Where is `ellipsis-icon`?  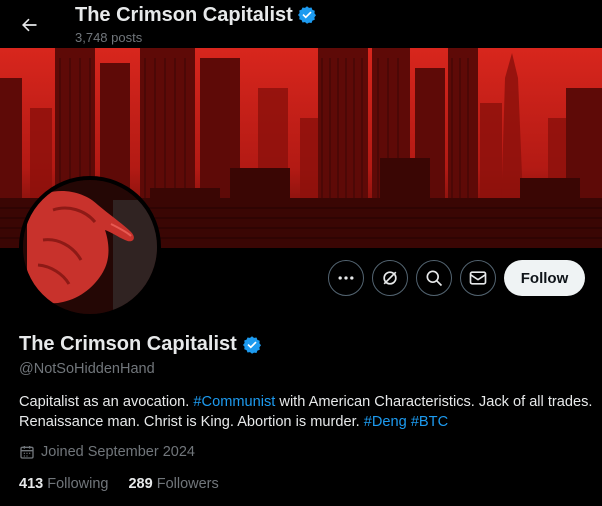 ellipsis-icon is located at coordinates (346, 278).